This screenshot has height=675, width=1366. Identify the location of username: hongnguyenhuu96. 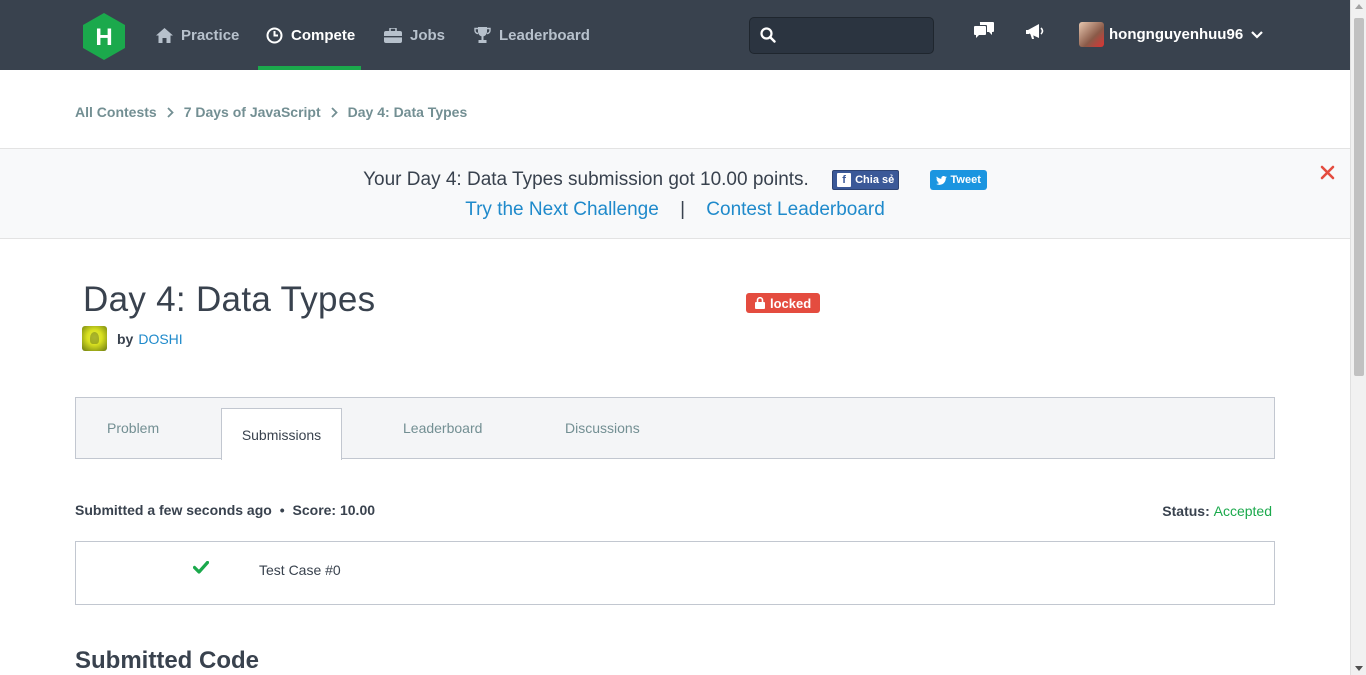
(1176, 34).